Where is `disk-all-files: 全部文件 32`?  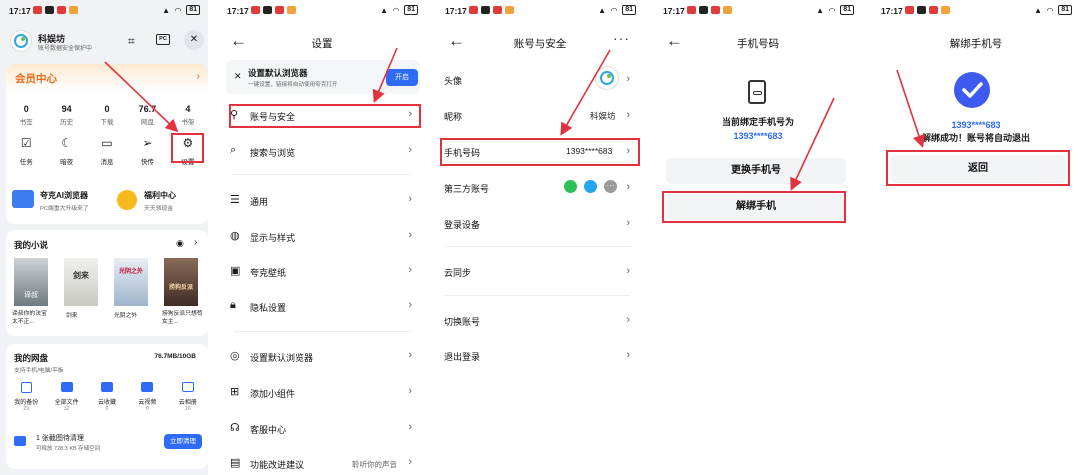 disk-all-files: 全部文件 32 is located at coordinates (66, 397).